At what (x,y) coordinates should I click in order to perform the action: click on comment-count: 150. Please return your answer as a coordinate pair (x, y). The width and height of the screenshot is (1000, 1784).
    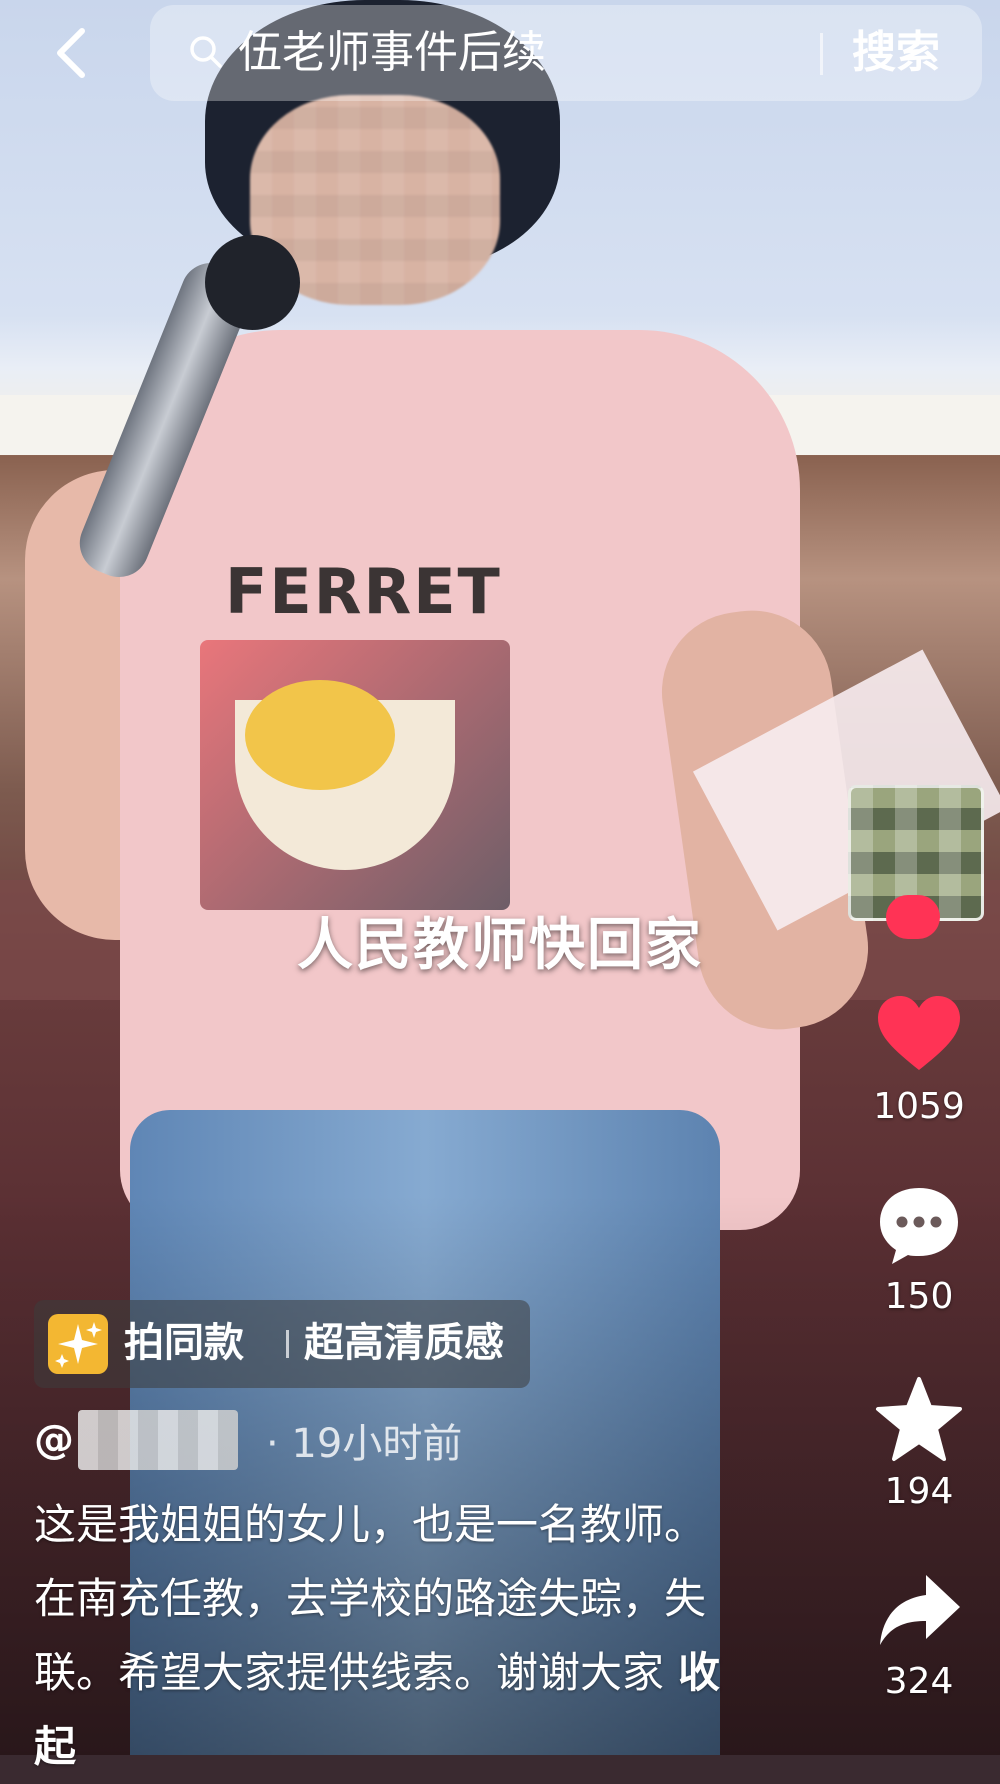
    Looking at the image, I should click on (919, 1296).